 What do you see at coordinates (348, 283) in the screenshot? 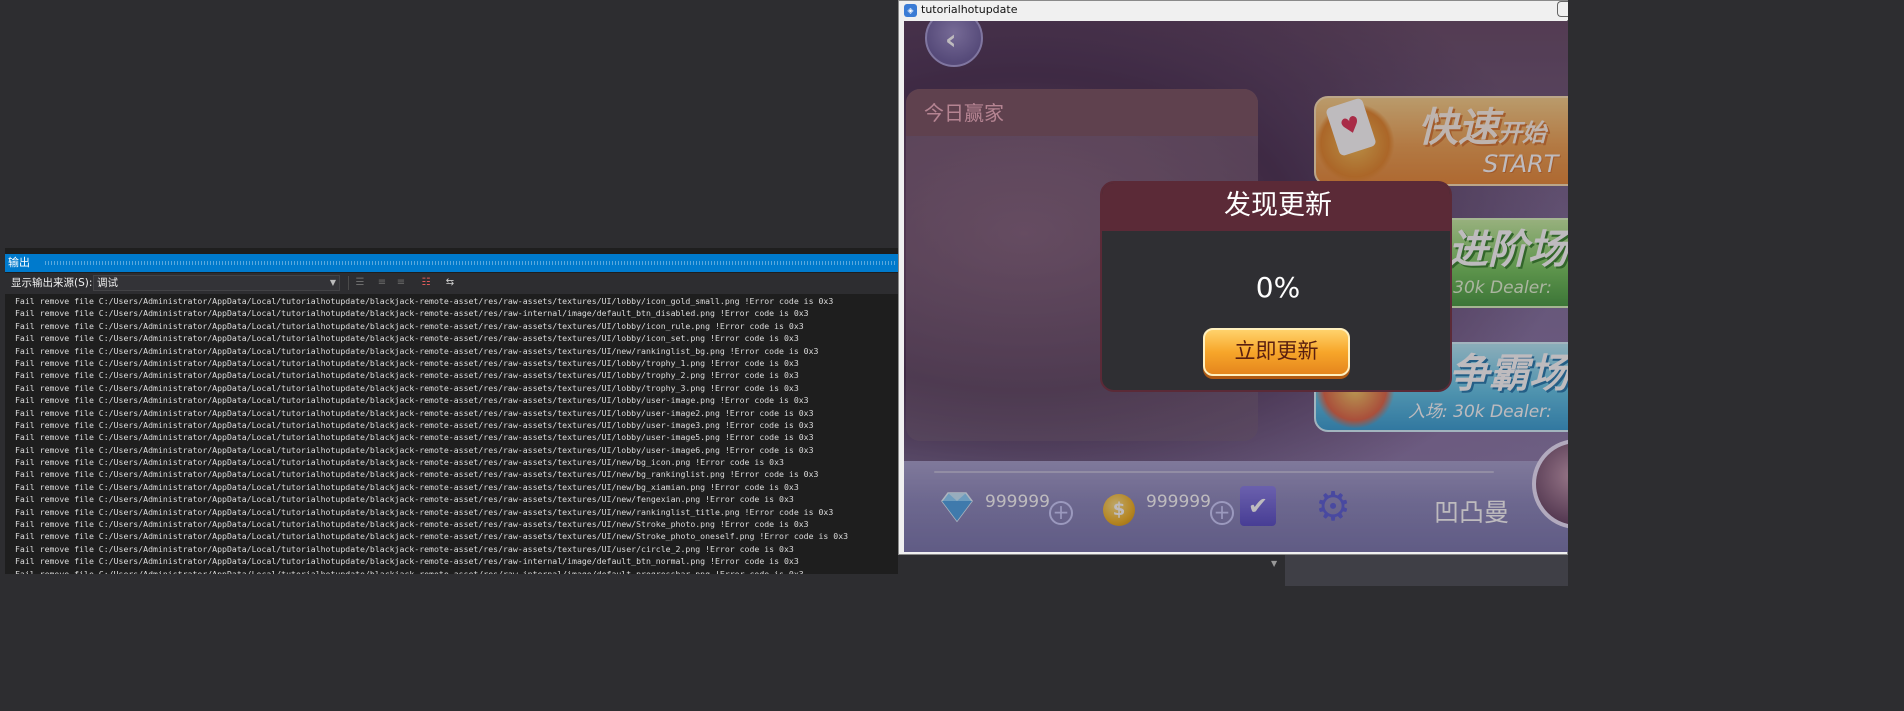
I see `toolbar-divider` at bounding box center [348, 283].